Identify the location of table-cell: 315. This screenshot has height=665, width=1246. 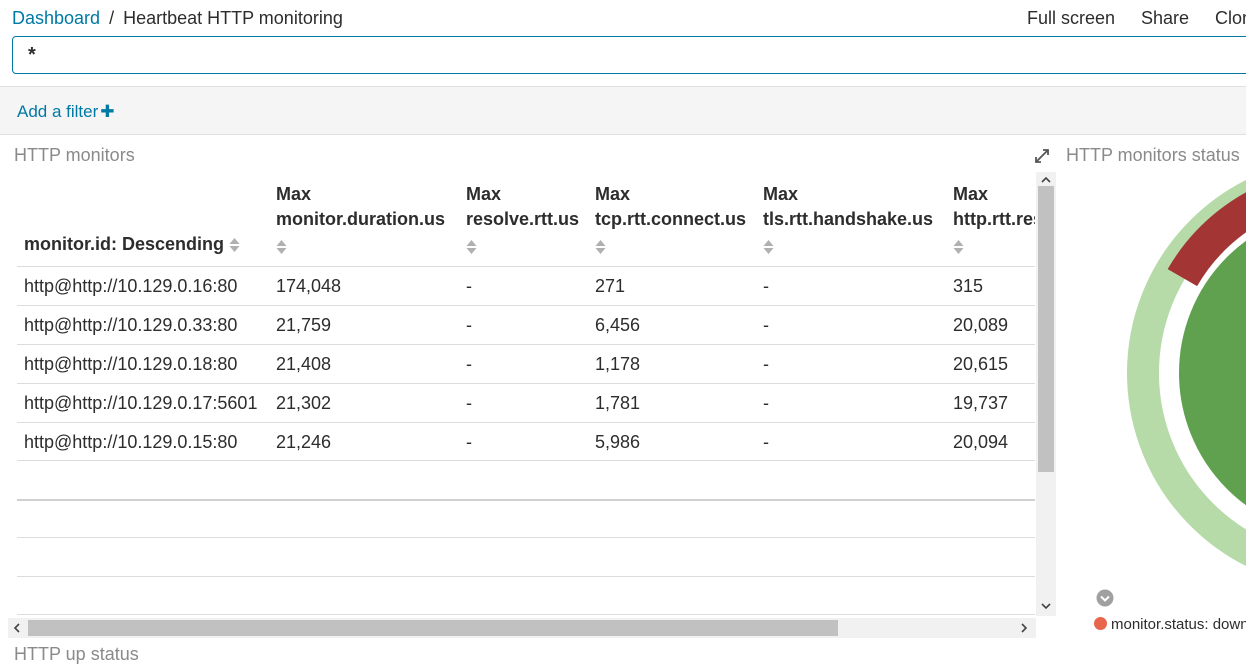
(968, 286).